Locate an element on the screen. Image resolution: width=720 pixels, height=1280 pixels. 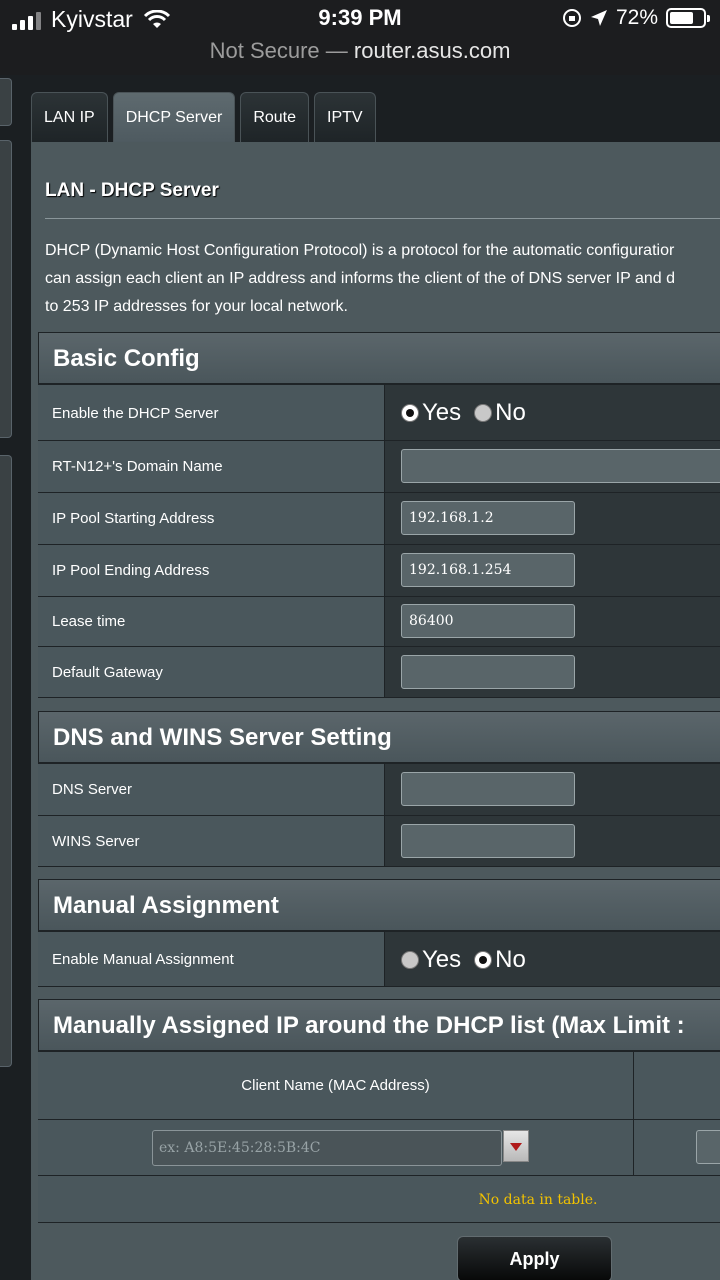
lease-time-input: 86400 is located at coordinates (488, 621).